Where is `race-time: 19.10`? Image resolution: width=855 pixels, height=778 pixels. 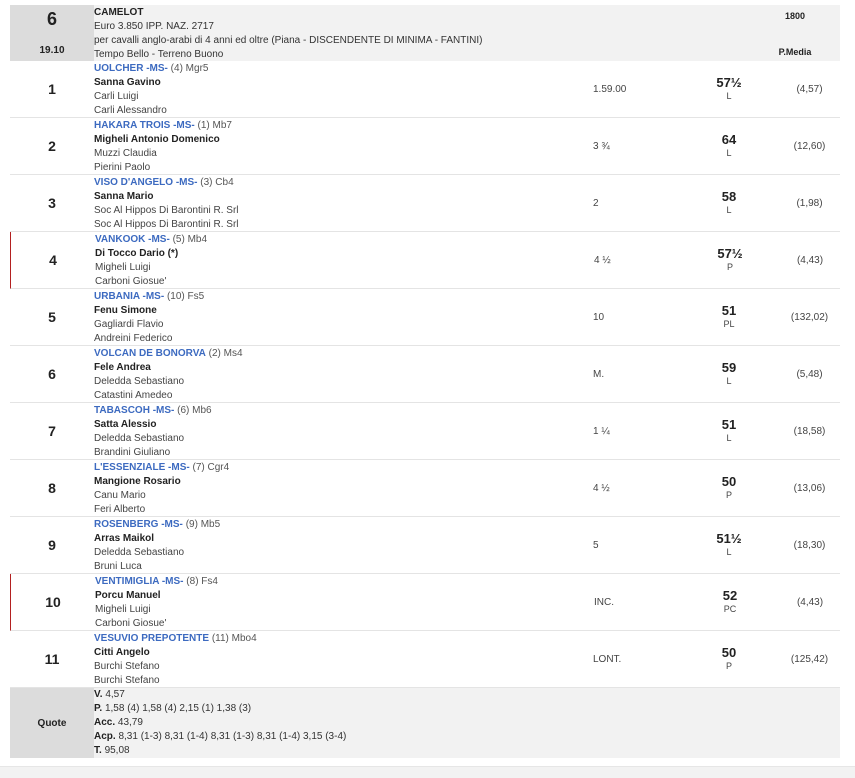 race-time: 19.10 is located at coordinates (52, 50).